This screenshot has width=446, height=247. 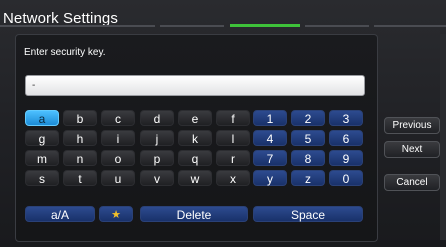 What do you see at coordinates (118, 158) in the screenshot?
I see `key-o: o` at bounding box center [118, 158].